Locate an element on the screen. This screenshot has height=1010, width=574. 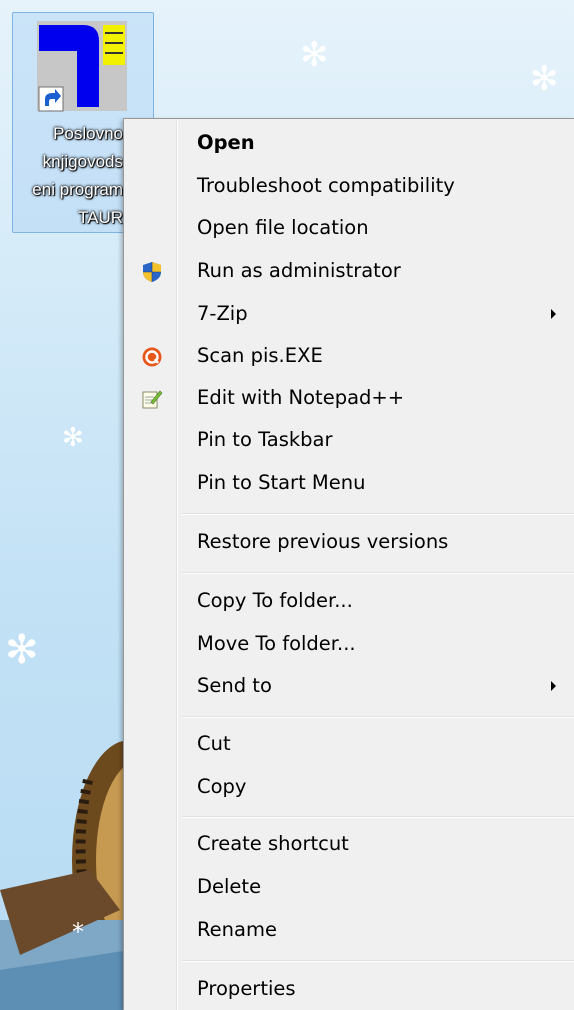
notepad-plus-plus-icon is located at coordinates (152, 399).